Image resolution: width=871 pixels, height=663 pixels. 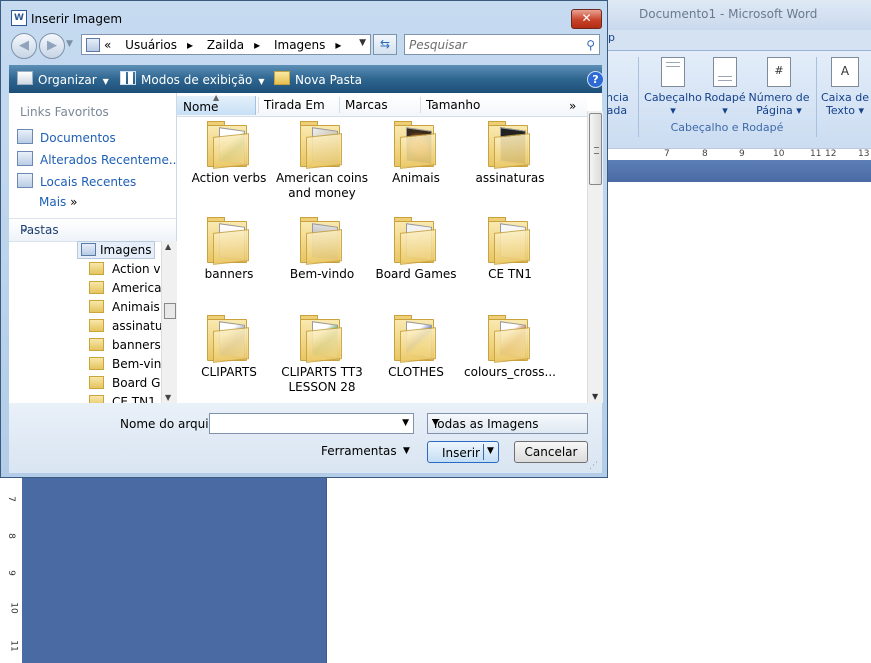 I want to click on tree-item: banners, so click(x=125, y=345).